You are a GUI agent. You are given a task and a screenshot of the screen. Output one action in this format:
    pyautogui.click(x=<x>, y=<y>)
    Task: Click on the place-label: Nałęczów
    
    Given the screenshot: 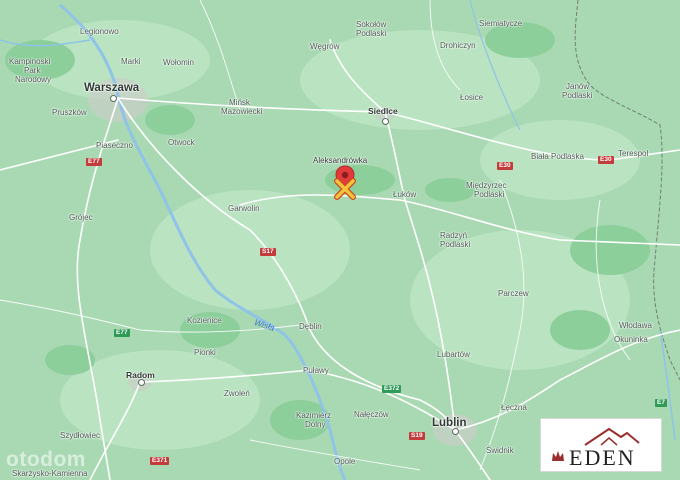 What is the action you would take?
    pyautogui.click(x=371, y=414)
    